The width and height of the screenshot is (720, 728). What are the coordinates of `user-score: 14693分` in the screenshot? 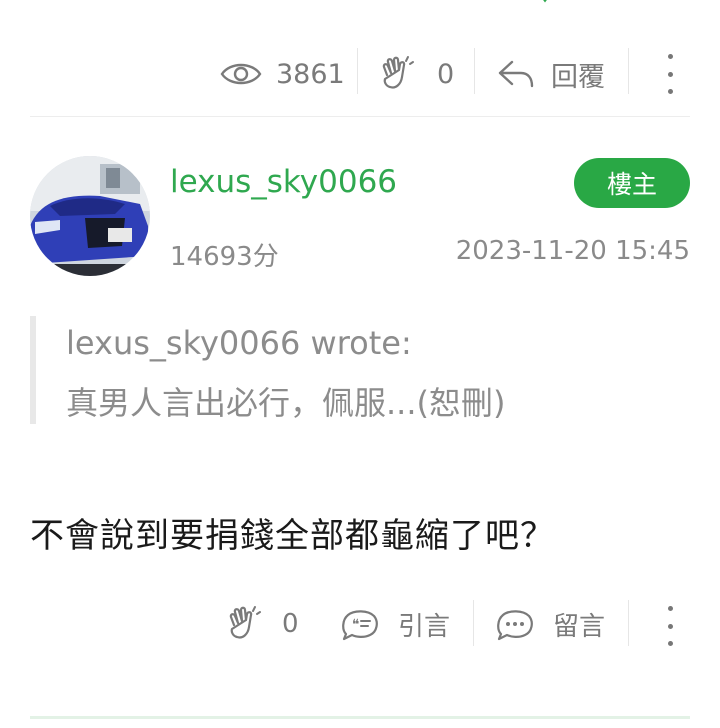 It's located at (224, 257).